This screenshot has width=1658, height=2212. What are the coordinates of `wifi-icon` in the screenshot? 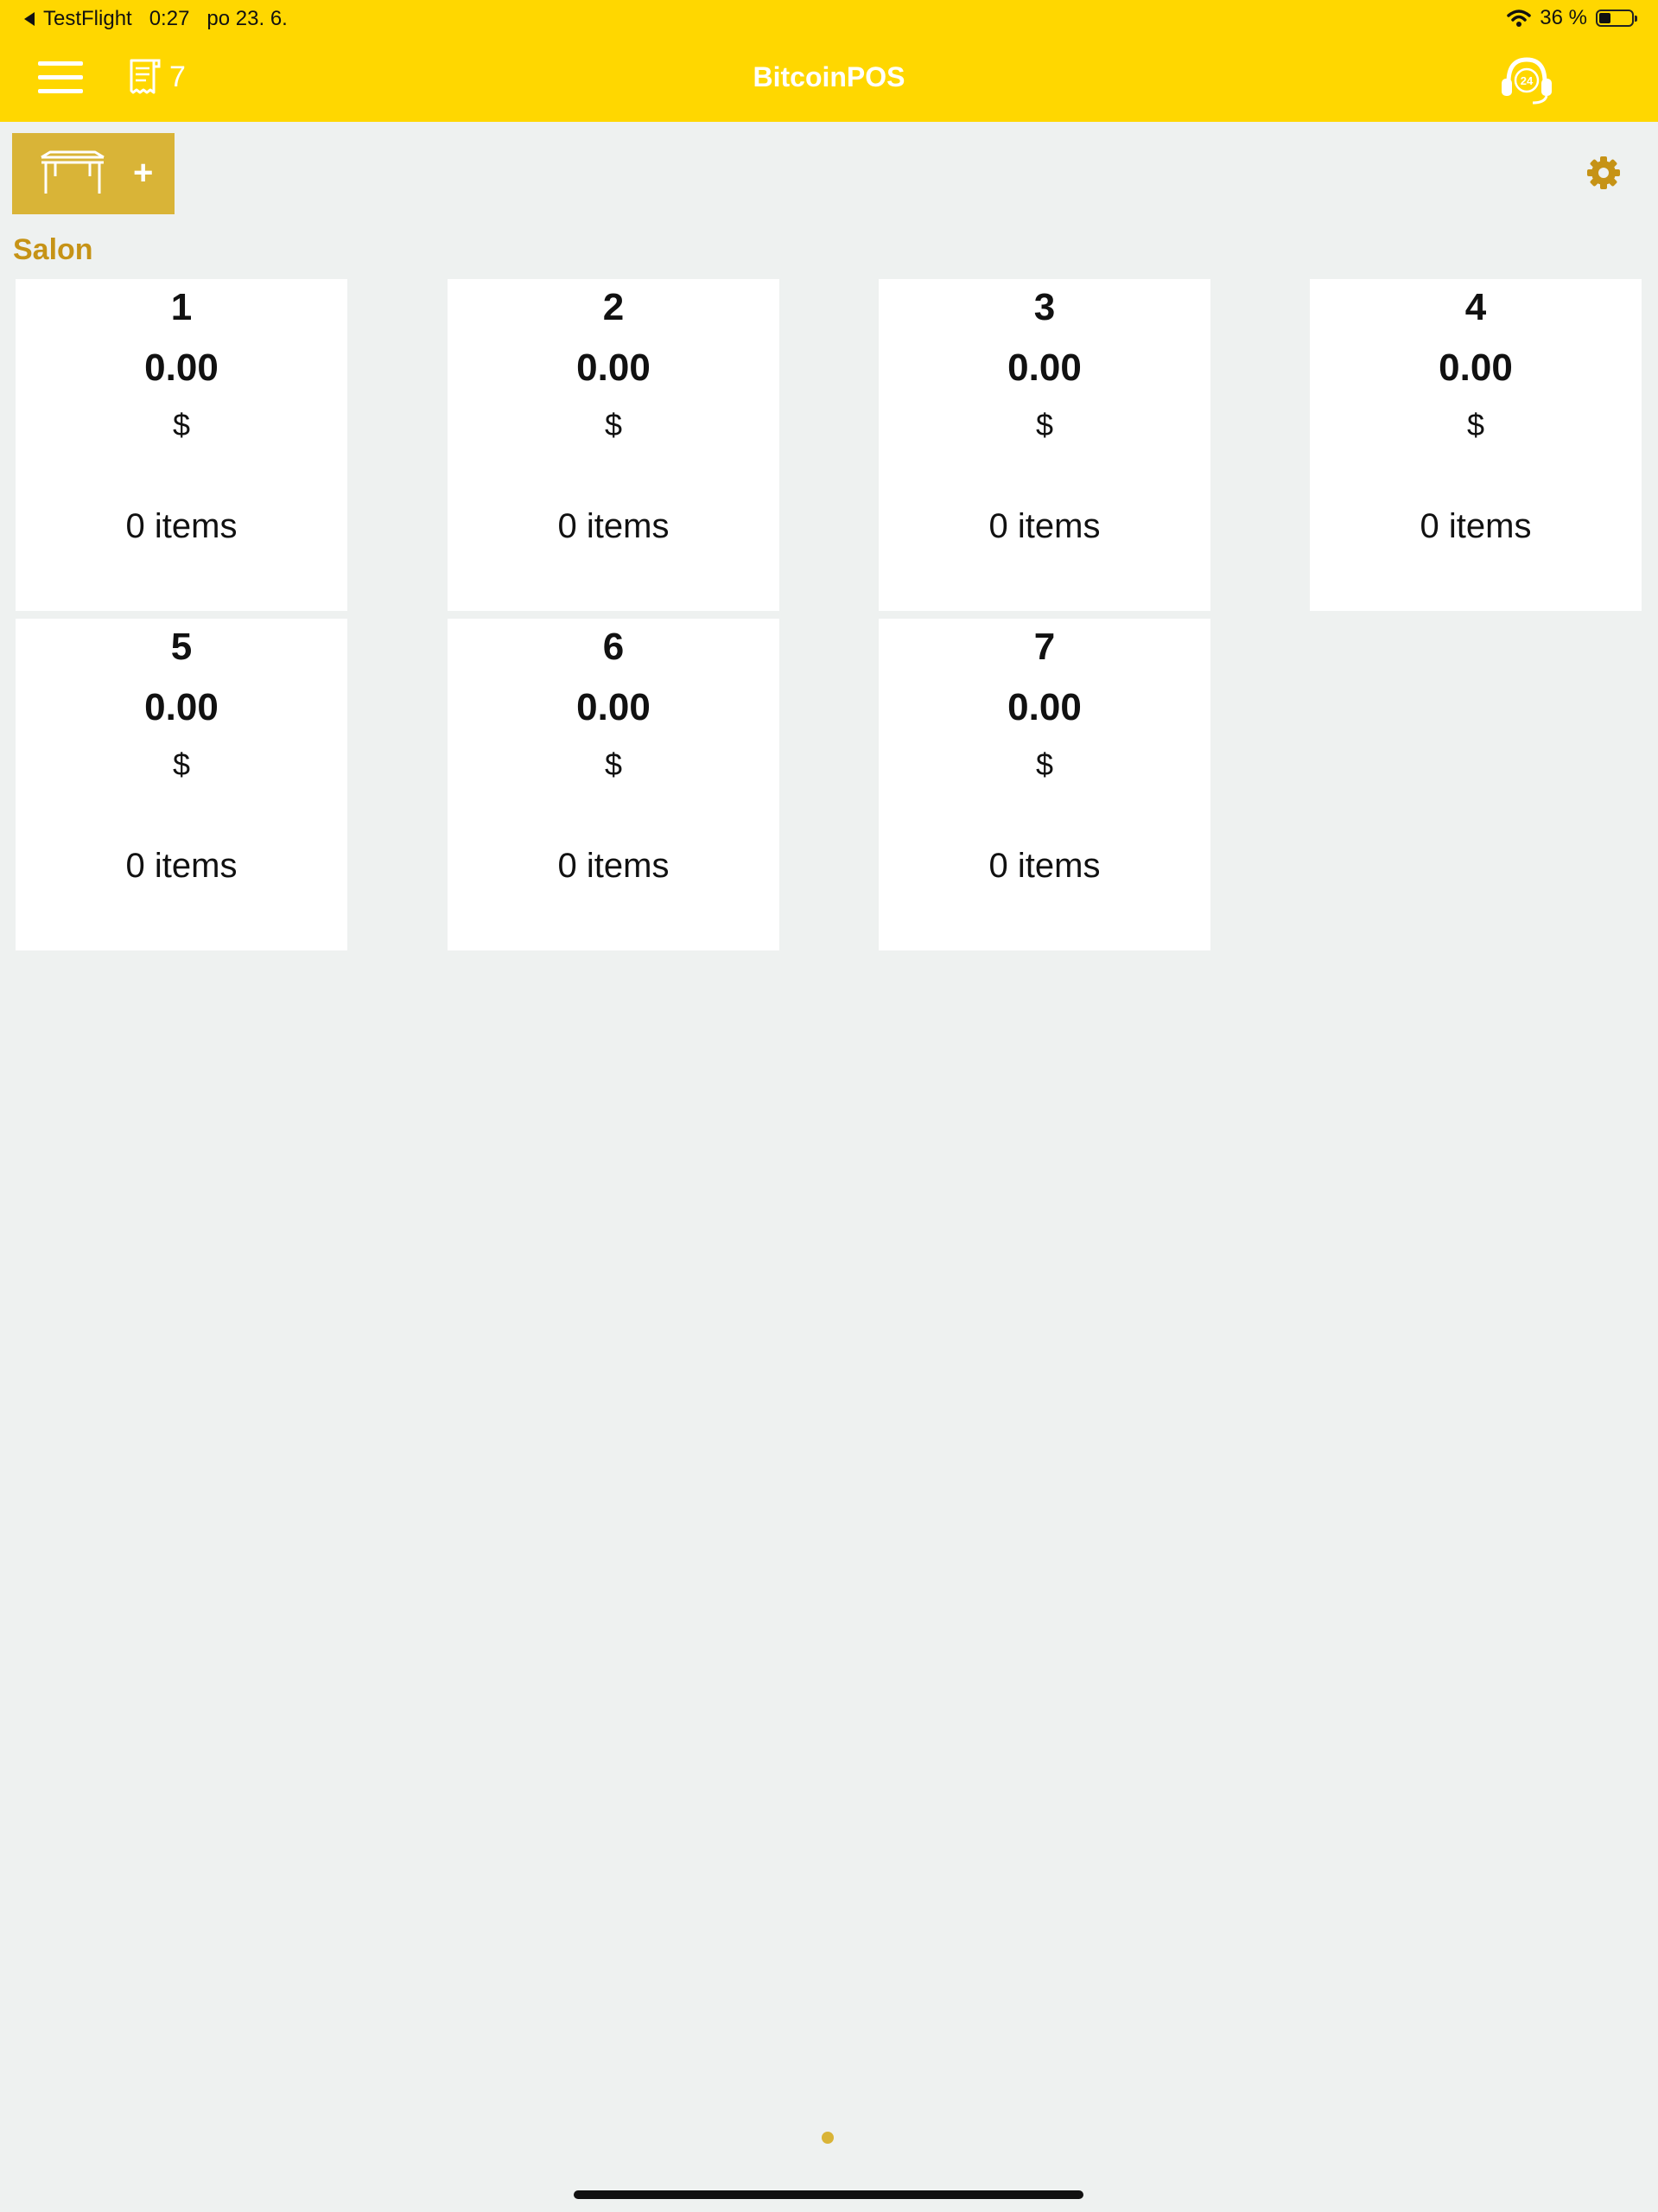 It's located at (1519, 18).